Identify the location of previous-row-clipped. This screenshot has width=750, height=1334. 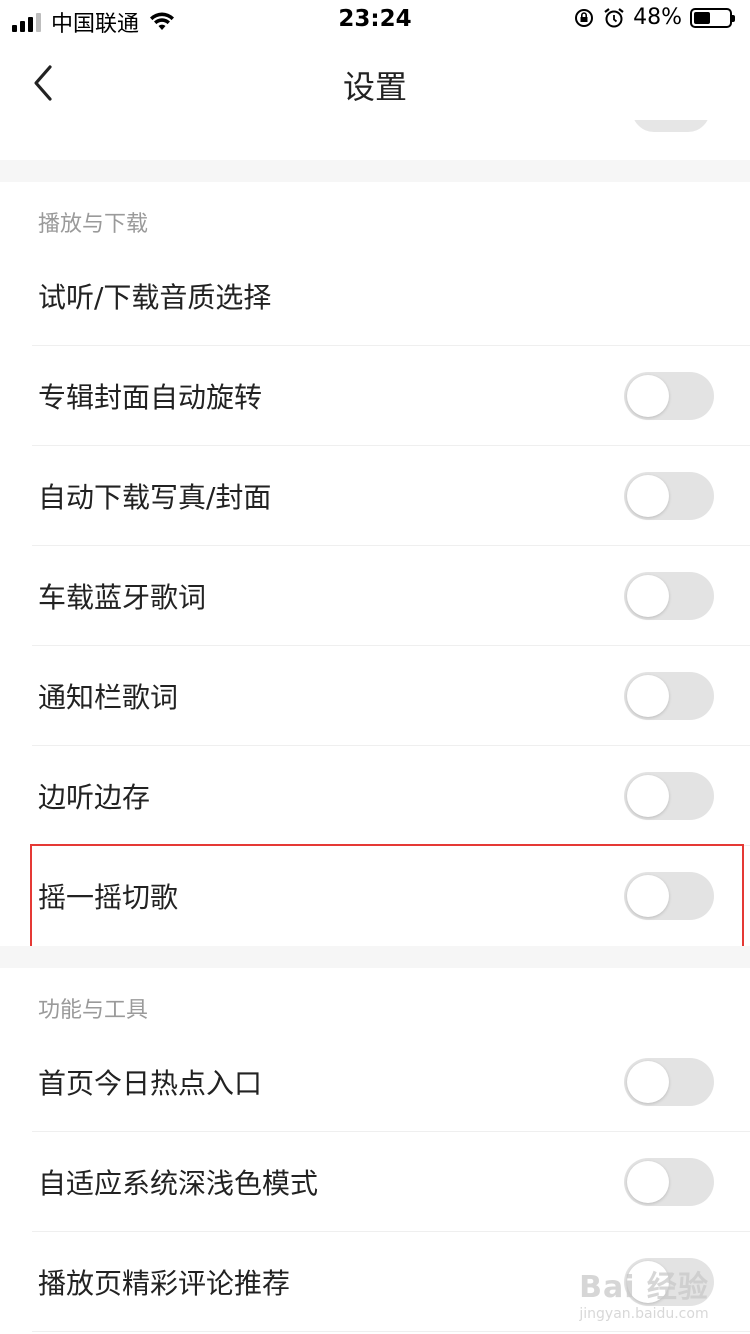
(375, 140).